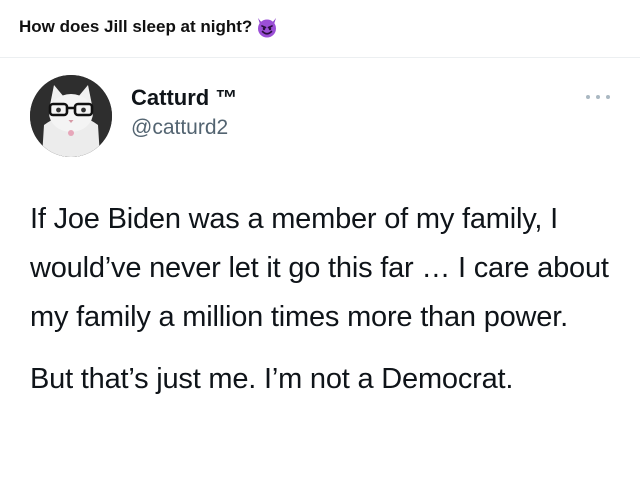 This screenshot has width=640, height=477. What do you see at coordinates (184, 98) in the screenshot?
I see `display-name: Catturd ™` at bounding box center [184, 98].